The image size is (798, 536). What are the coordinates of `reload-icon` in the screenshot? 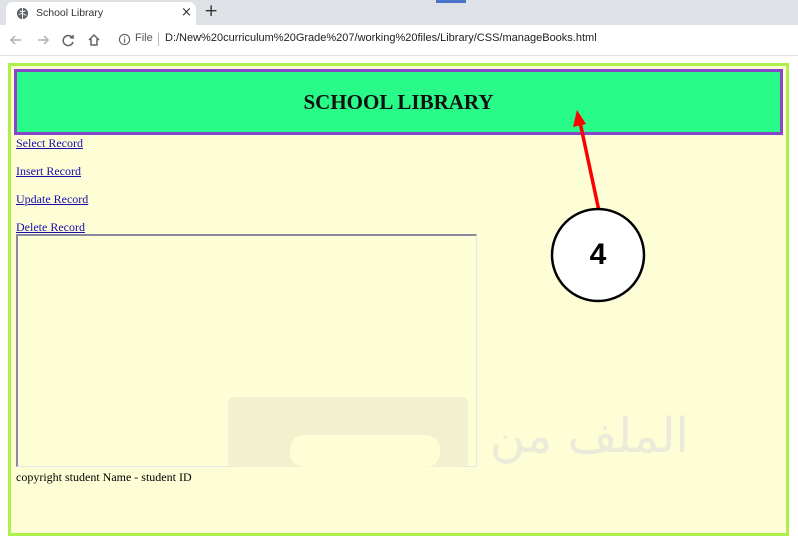 It's located at (68, 40).